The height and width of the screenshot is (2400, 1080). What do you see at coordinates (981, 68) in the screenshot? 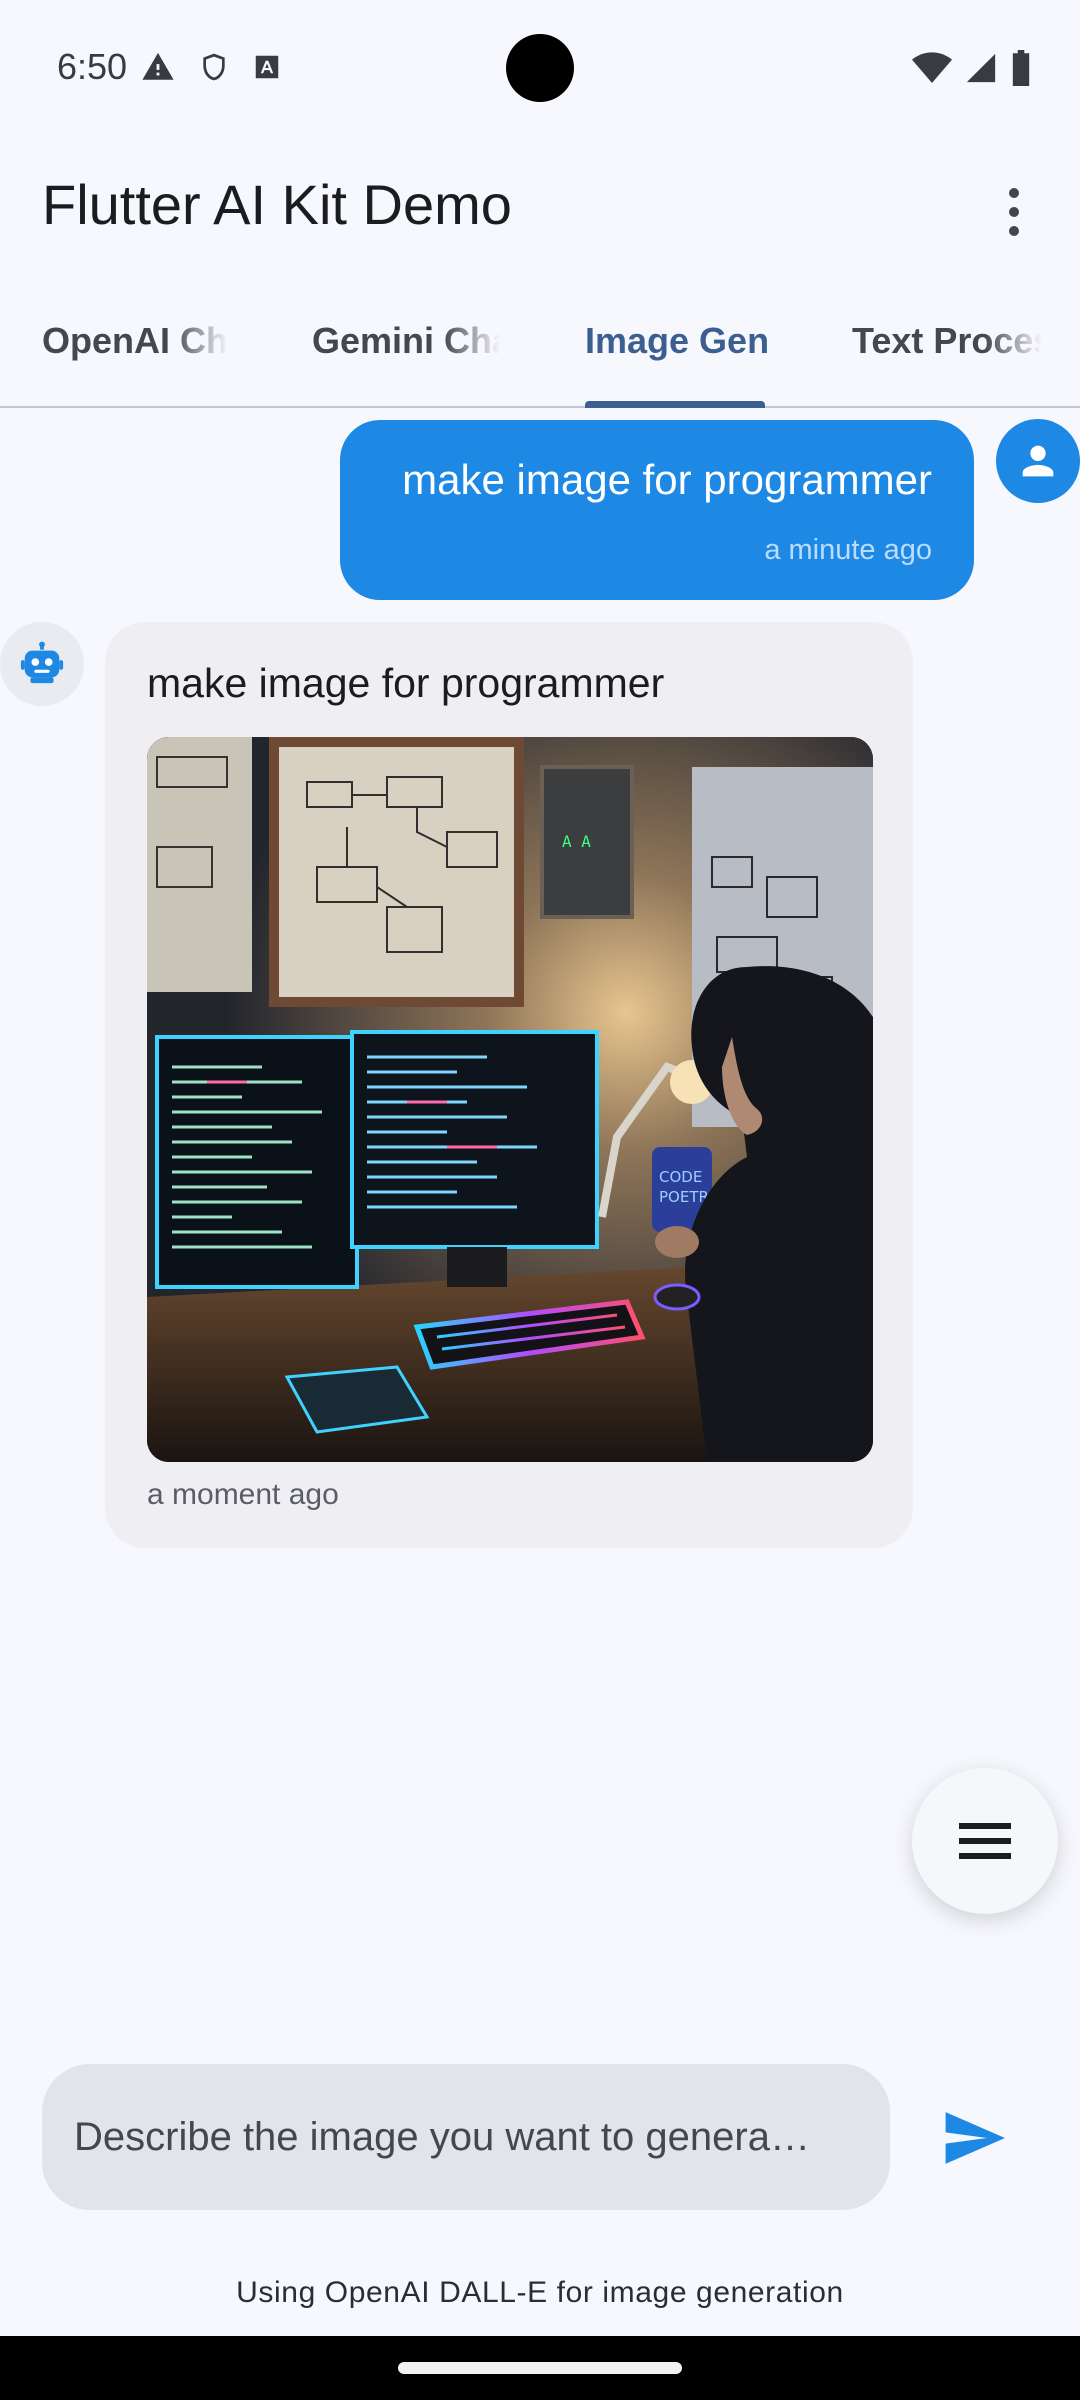
I see `cell-signal-icon` at bounding box center [981, 68].